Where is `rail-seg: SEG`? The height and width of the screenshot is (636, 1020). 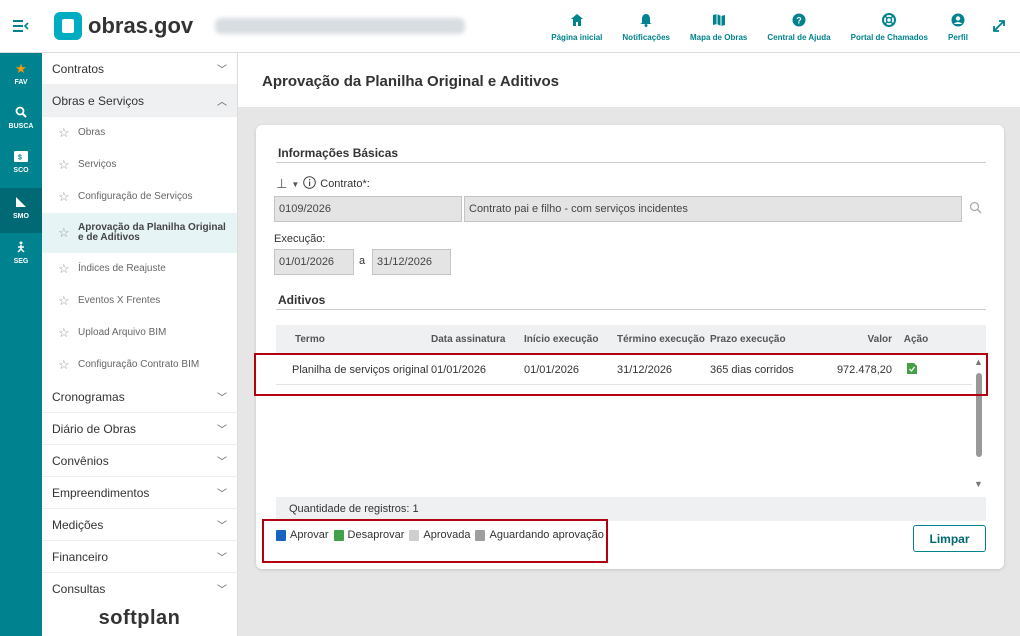
rail-seg: SEG is located at coordinates (21, 255).